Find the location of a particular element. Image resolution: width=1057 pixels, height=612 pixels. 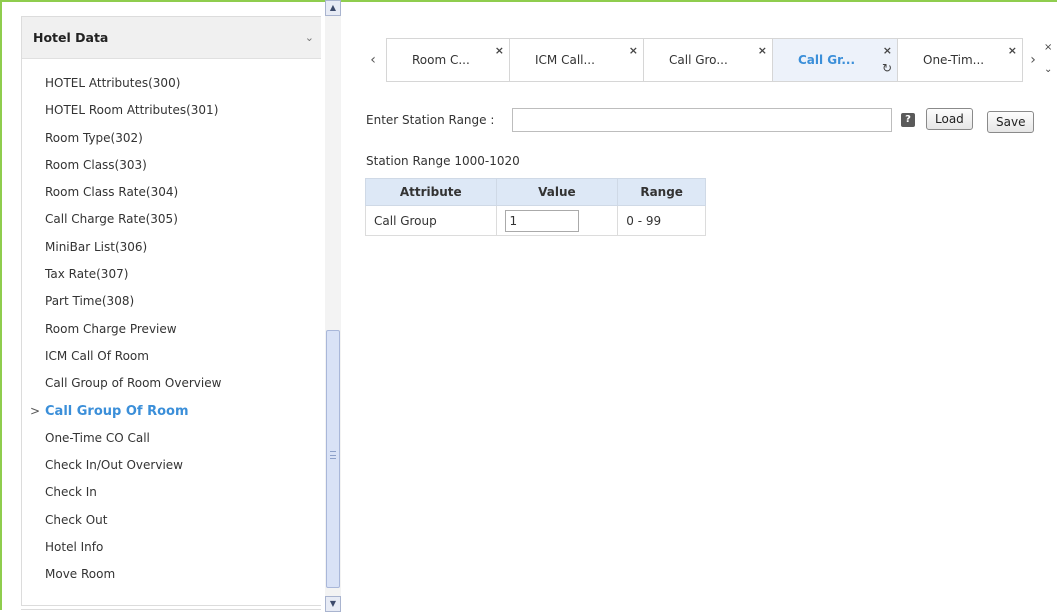

sidebar-item-hotel-attributes: HOTEL Attributes(300) is located at coordinates (171, 83).